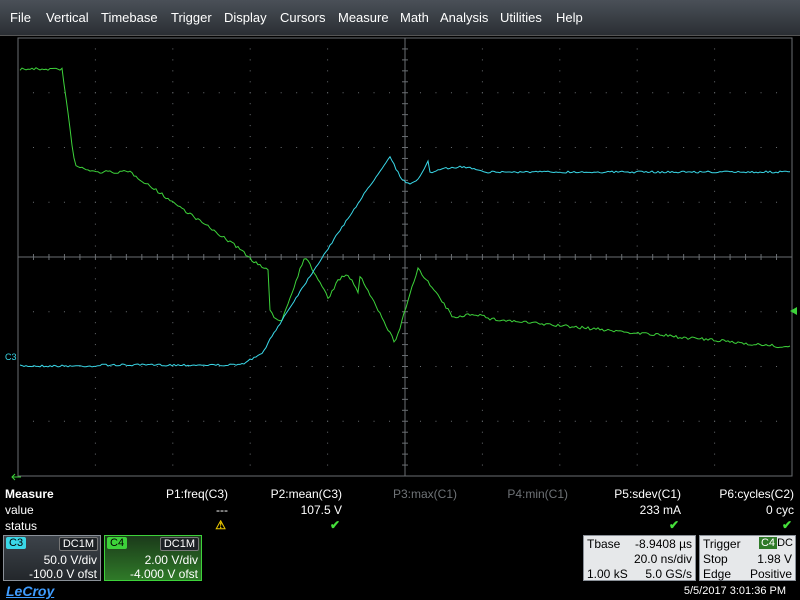  Describe the element at coordinates (747, 558) in the screenshot. I see `trigger-descriptor: Trigger C4 DC Stop 1.98 V Edge Positive` at that location.